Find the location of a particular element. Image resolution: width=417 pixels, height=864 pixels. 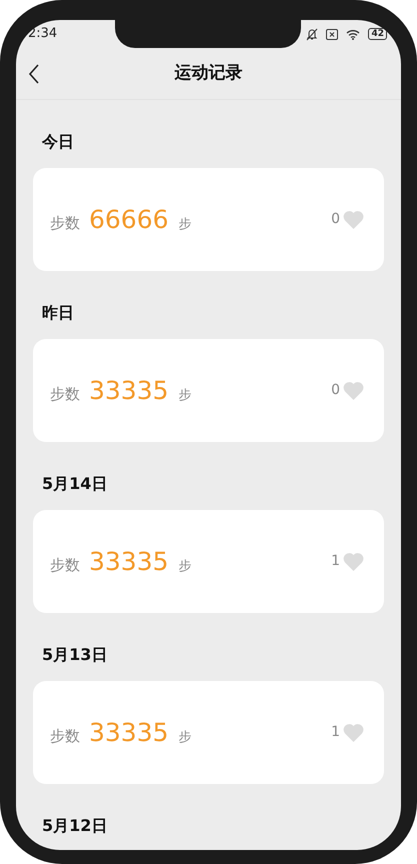

date-heading: 今日 is located at coordinates (57, 142).